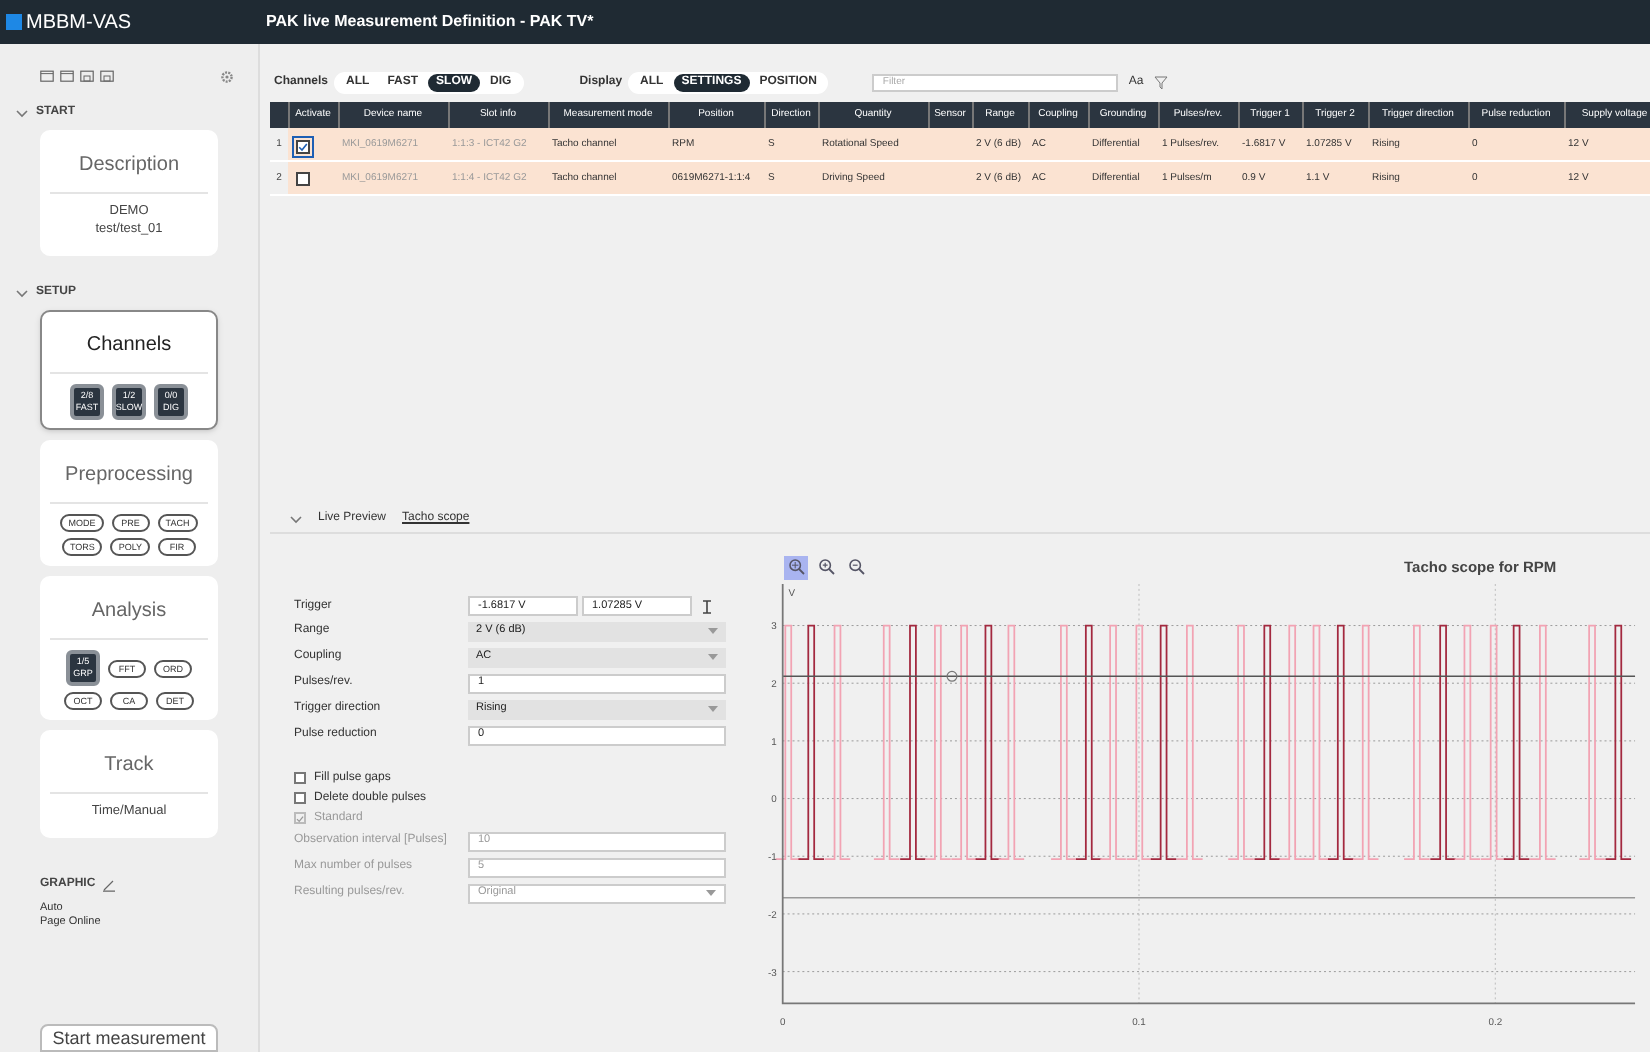 Image resolution: width=1650 pixels, height=1052 pixels. I want to click on pointer-magnifier-icon, so click(796, 567).